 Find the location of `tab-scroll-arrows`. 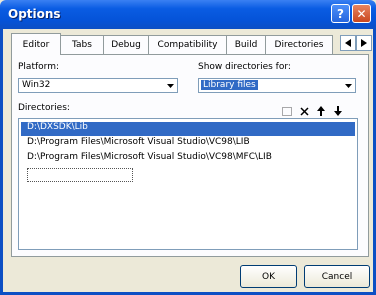

tab-scroll-arrows is located at coordinates (356, 43).